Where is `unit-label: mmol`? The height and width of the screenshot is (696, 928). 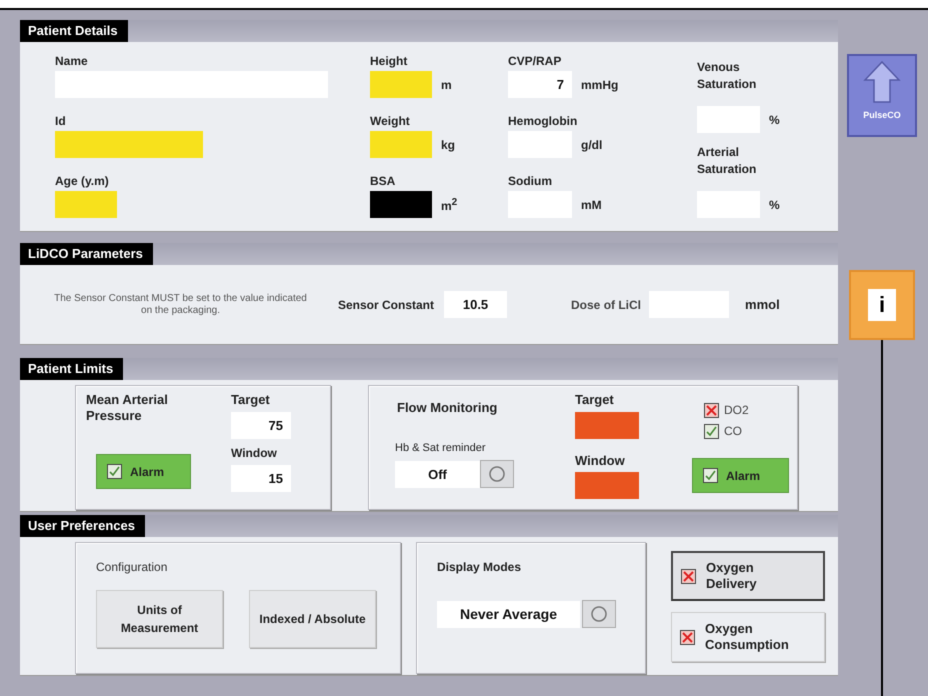
unit-label: mmol is located at coordinates (762, 304).